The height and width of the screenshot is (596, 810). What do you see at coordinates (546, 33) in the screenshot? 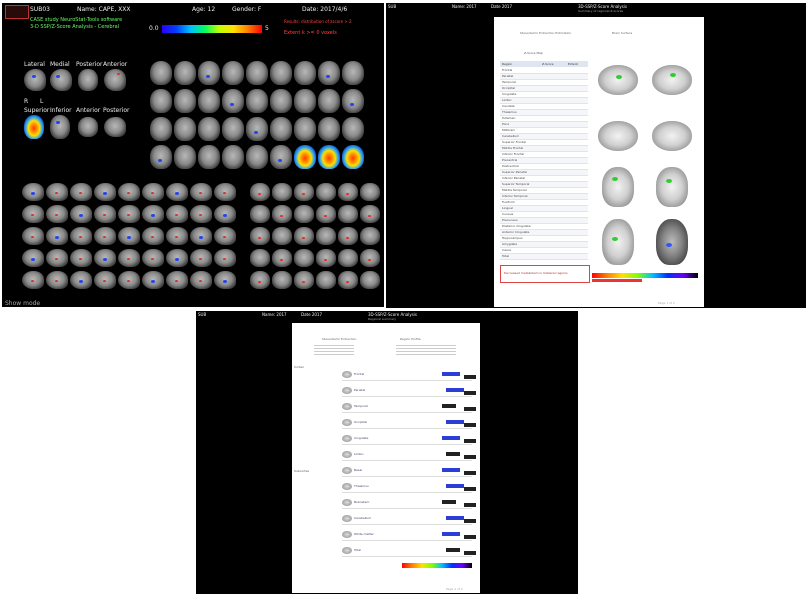
I see `page-left-title: Stereotactic Extraction Estimation` at bounding box center [546, 33].